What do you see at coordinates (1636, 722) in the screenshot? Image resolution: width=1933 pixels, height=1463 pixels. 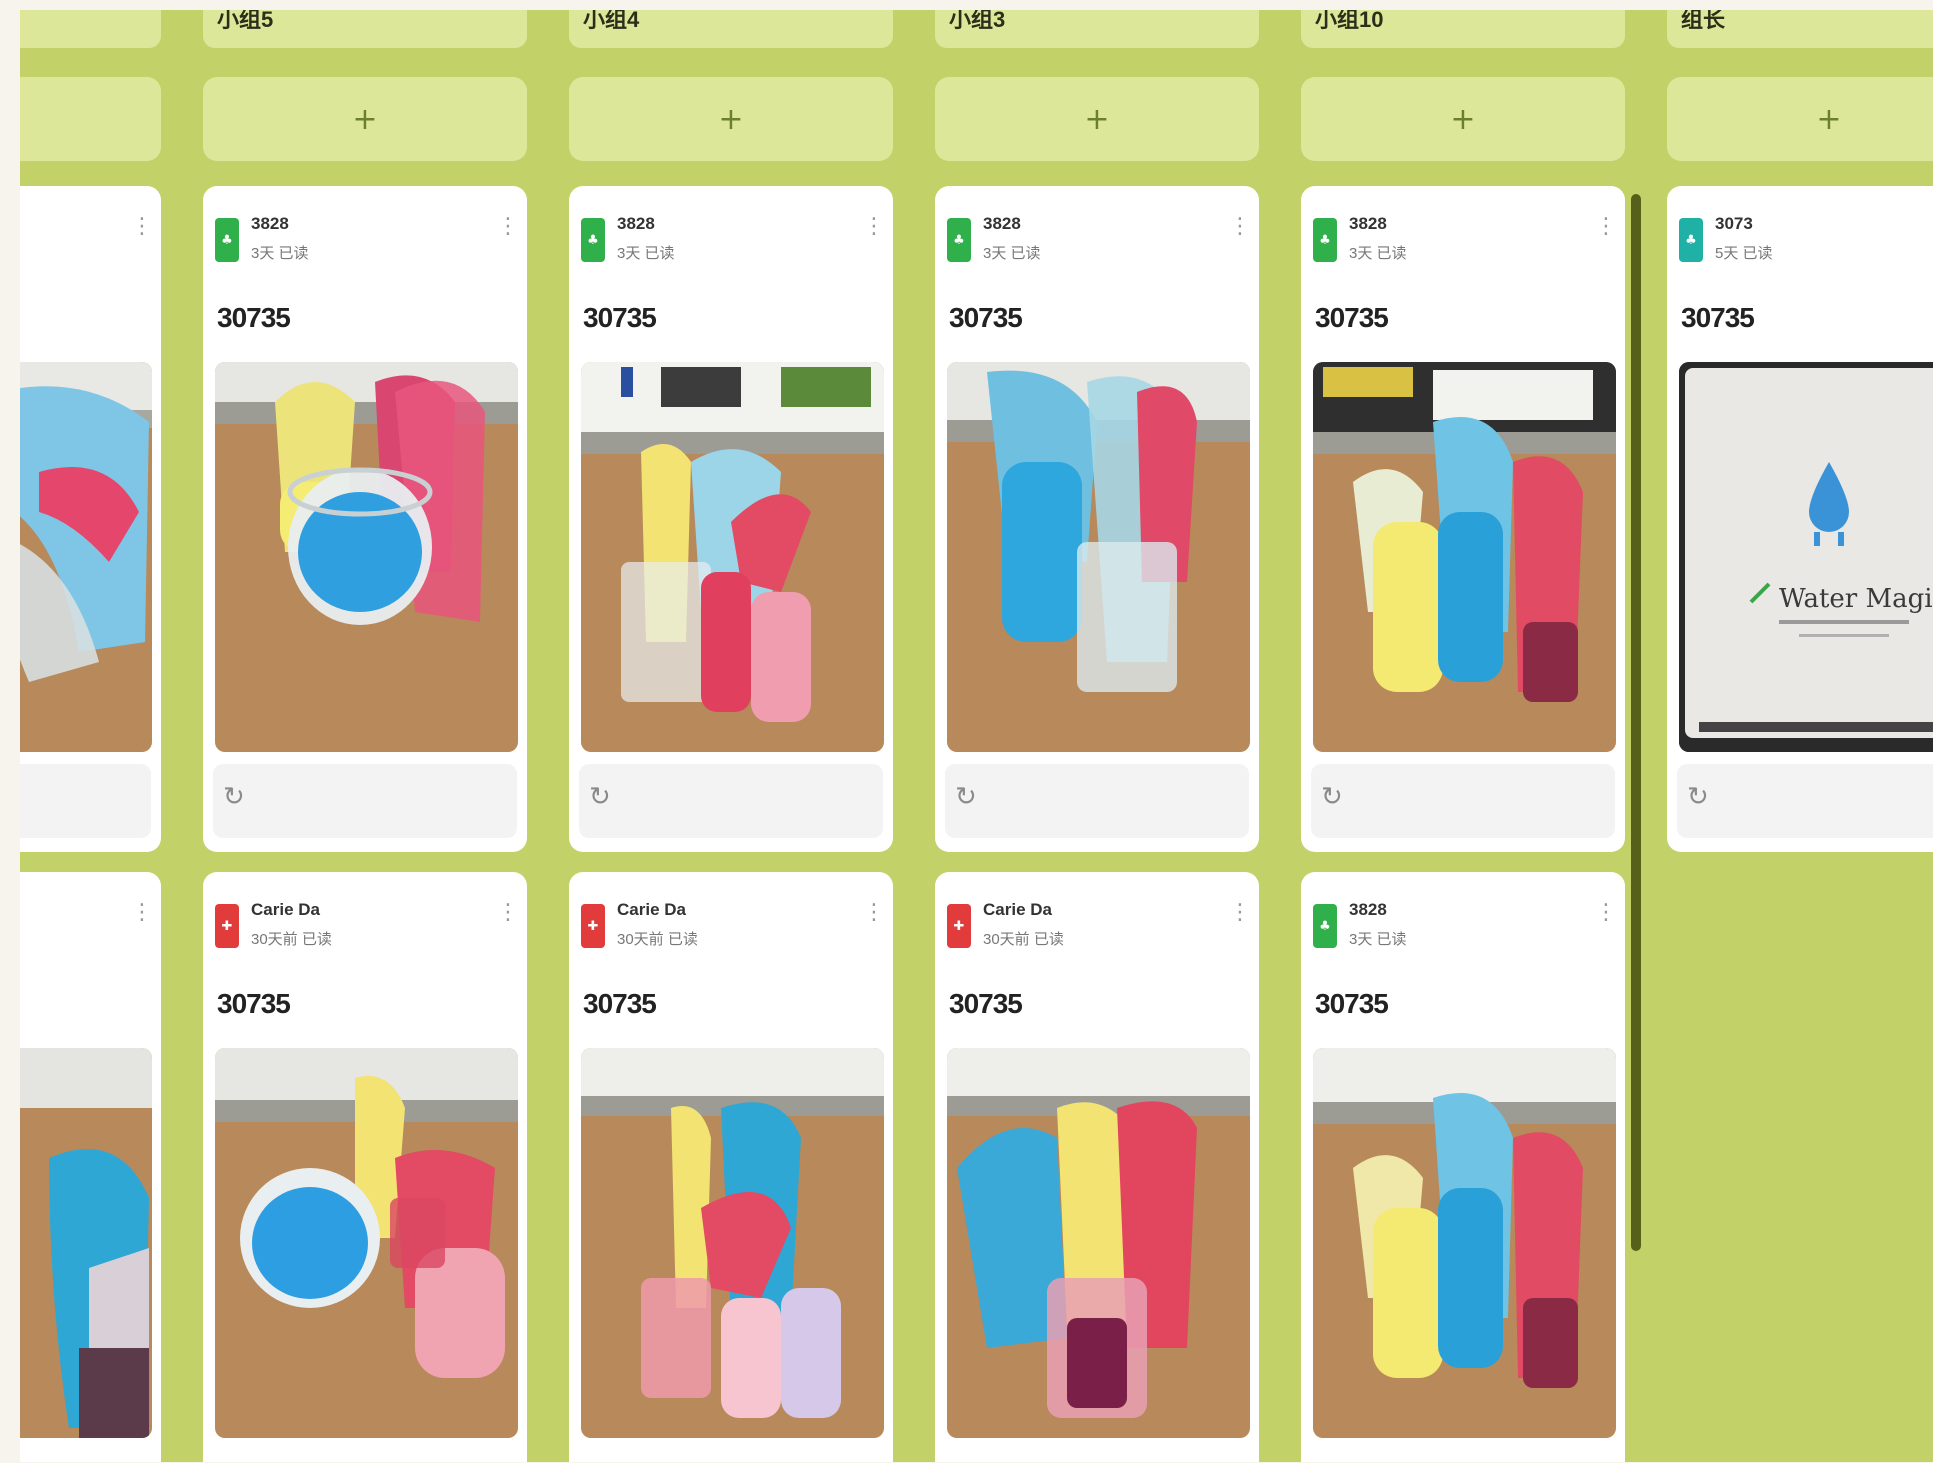 I see `column-divider` at bounding box center [1636, 722].